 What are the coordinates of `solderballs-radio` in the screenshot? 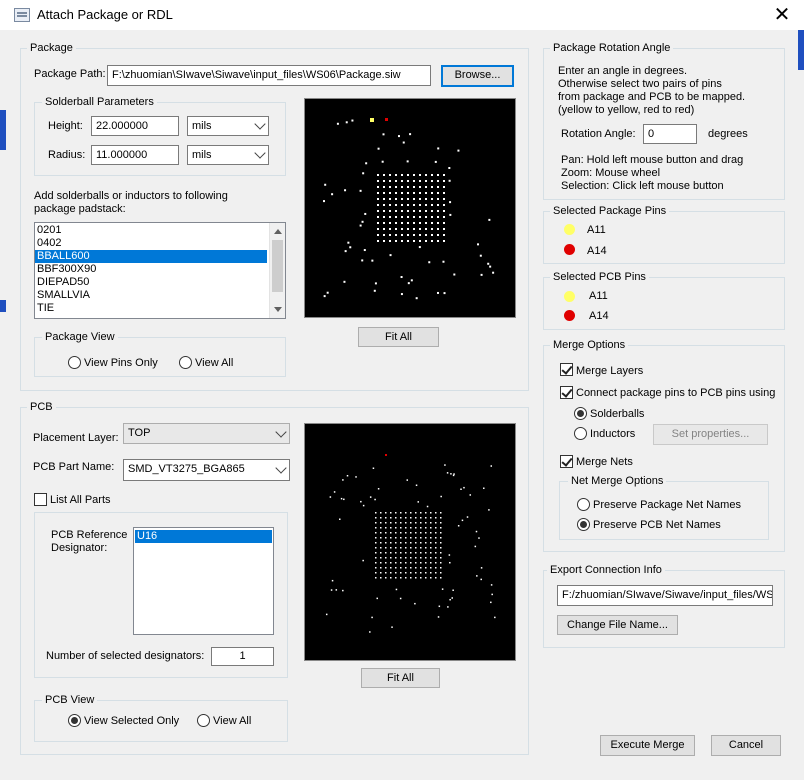 It's located at (580, 413).